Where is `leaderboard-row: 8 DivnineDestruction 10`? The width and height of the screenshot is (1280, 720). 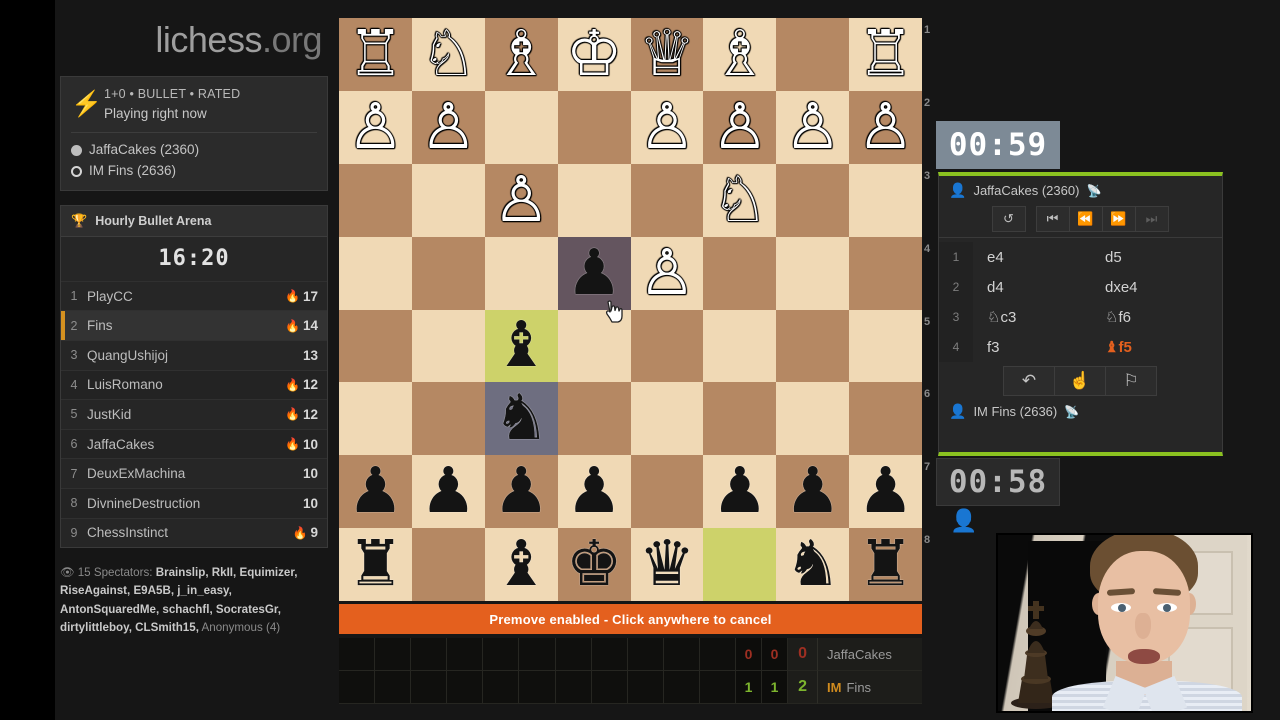 leaderboard-row: 8 DivnineDestruction 10 is located at coordinates (194, 502).